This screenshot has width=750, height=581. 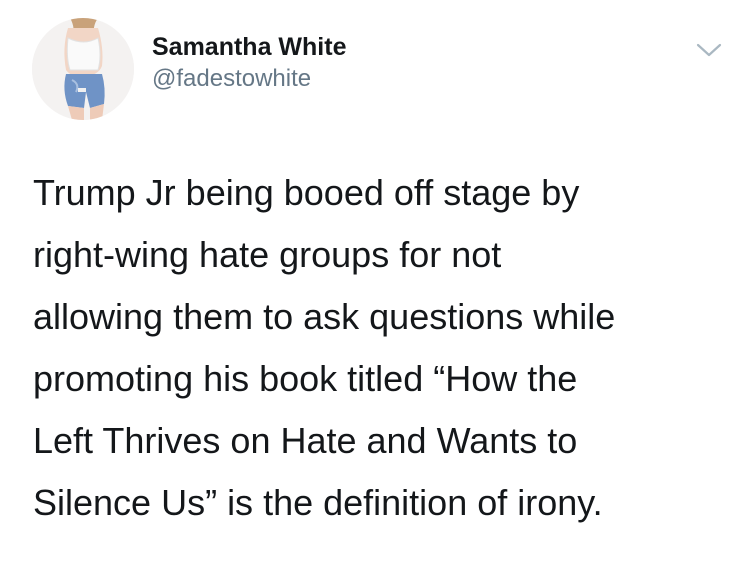 I want to click on tweet-options-button, so click(x=709, y=50).